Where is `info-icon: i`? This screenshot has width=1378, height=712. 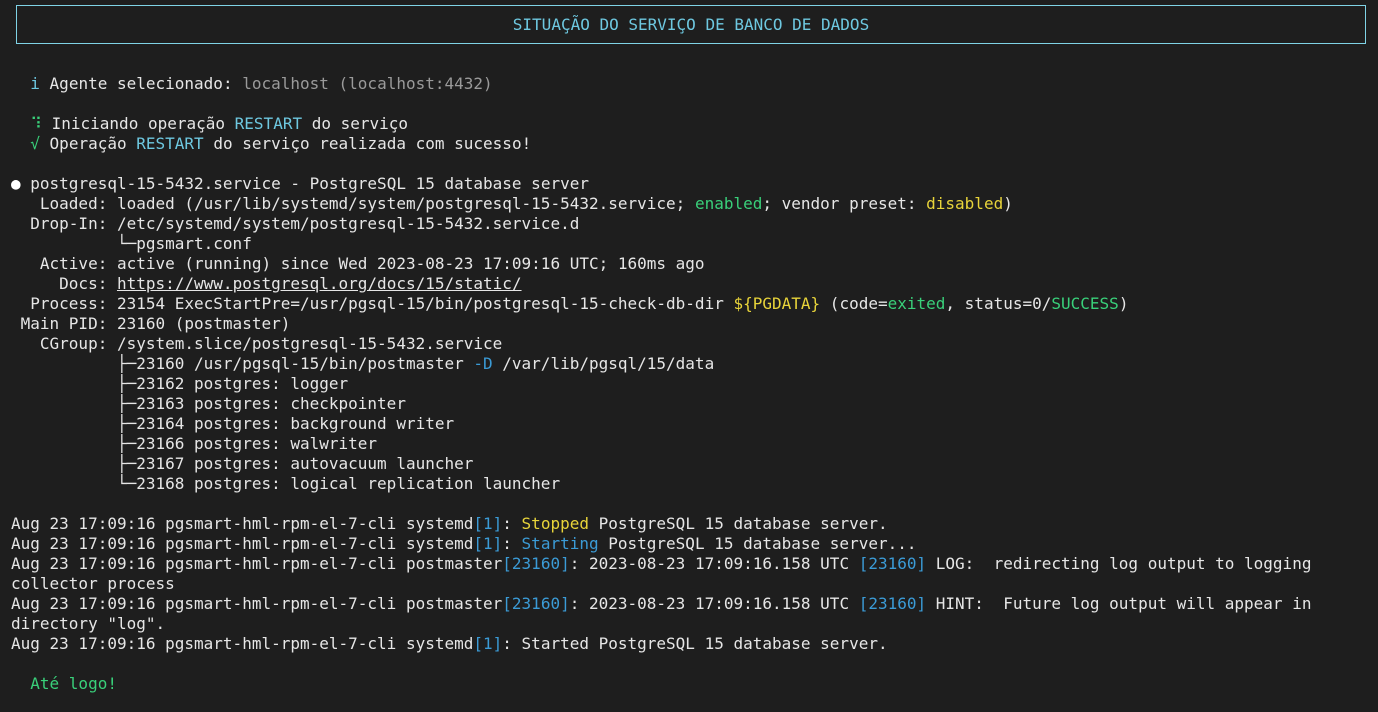 info-icon: i is located at coordinates (35, 83).